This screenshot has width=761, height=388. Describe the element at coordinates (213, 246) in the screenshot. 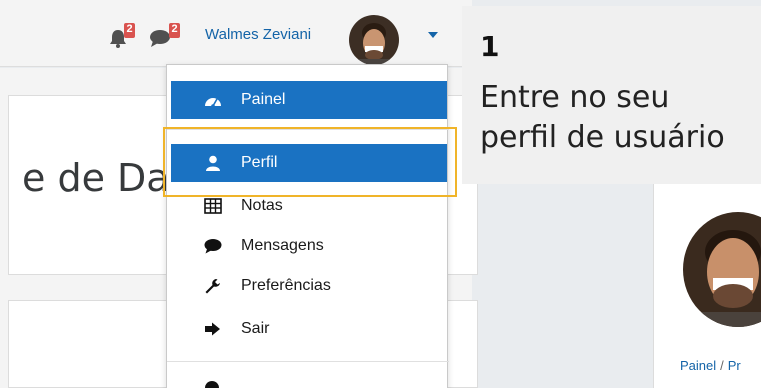

I see `chat-bubble-icon` at that location.